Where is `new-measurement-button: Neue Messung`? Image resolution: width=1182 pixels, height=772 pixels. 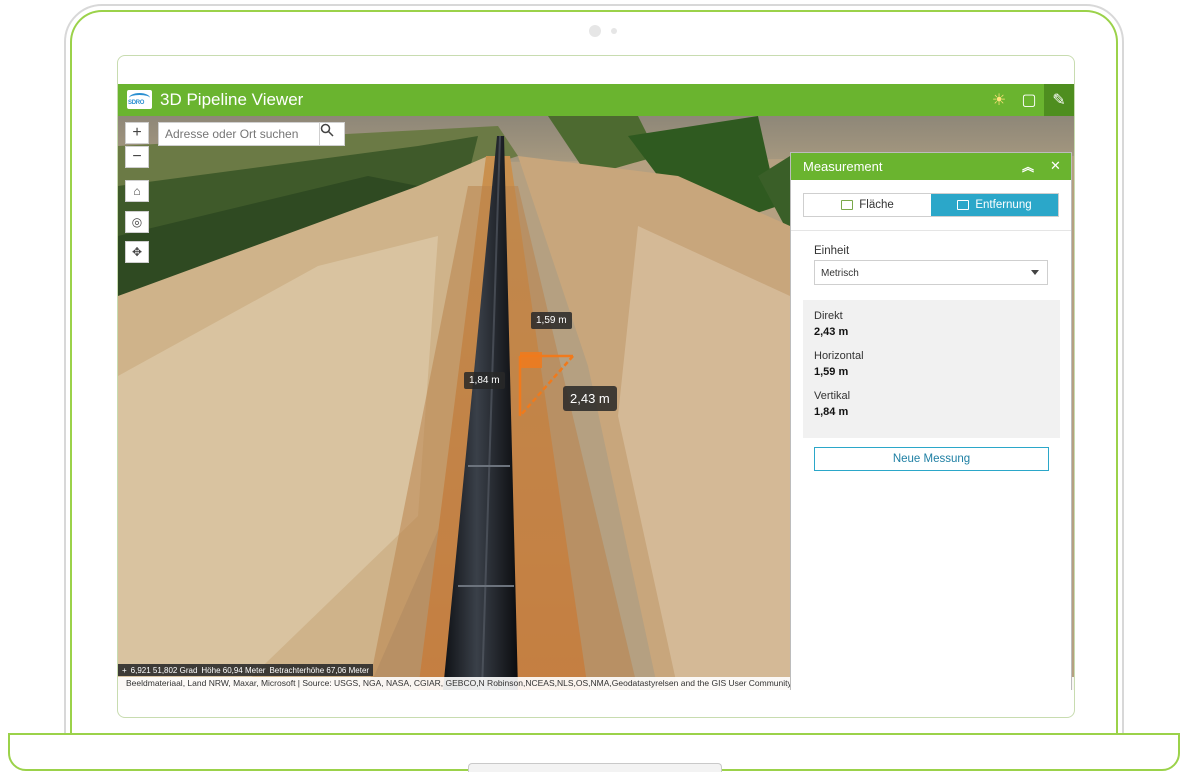
new-measurement-button: Neue Messung is located at coordinates (931, 459).